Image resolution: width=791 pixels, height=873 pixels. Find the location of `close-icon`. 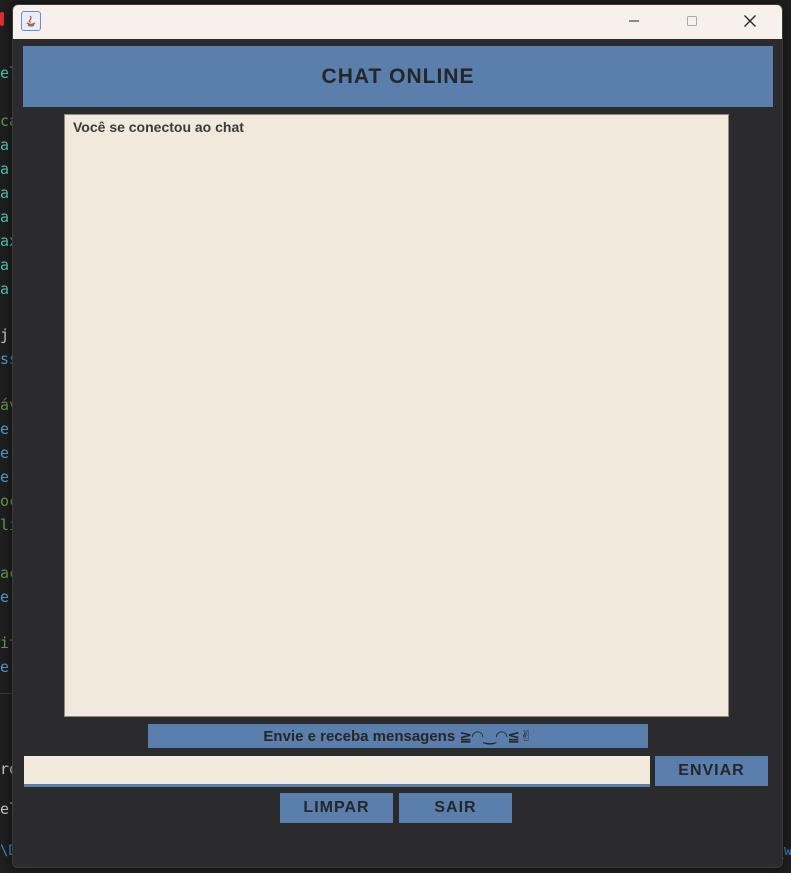

close-icon is located at coordinates (750, 21).